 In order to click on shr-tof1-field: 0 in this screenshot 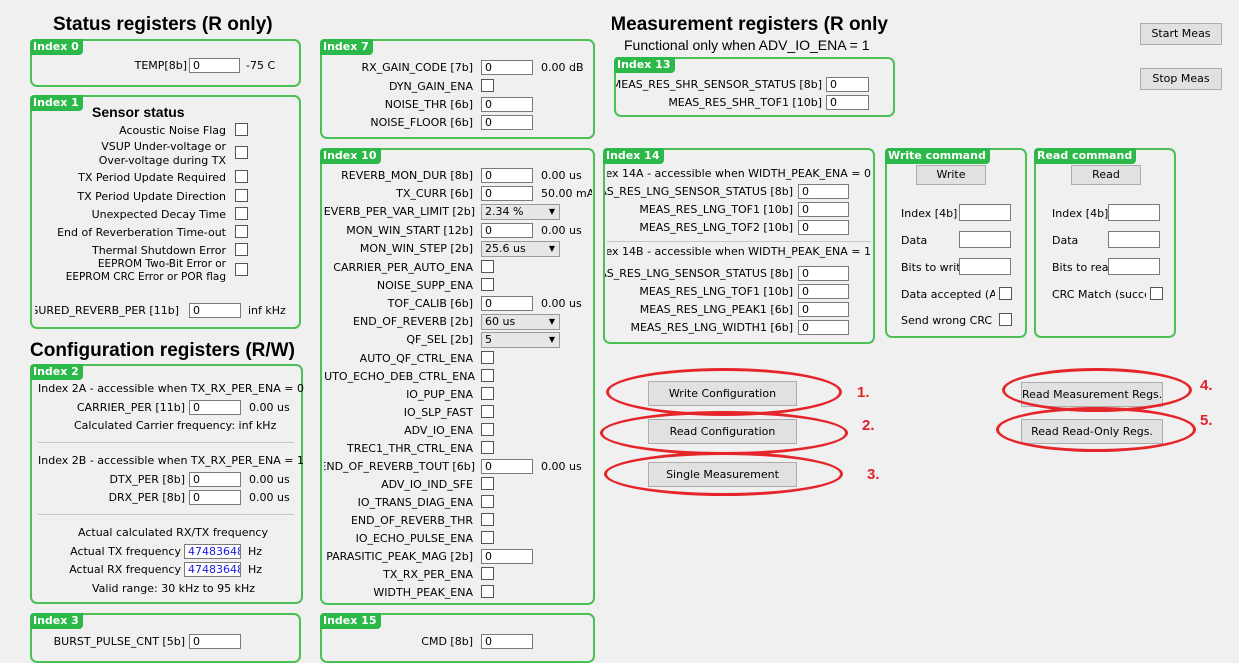, I will do `click(847, 102)`.